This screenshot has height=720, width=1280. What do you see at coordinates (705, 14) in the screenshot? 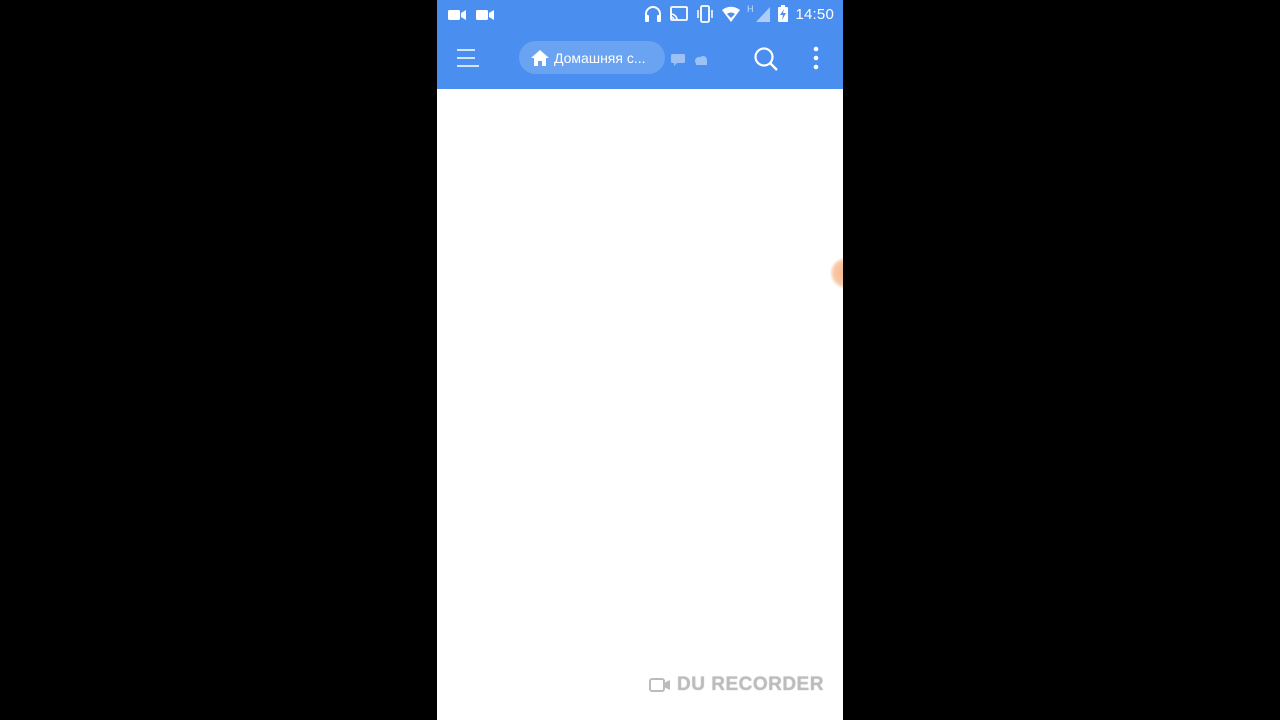
I see `vibrate-icon` at bounding box center [705, 14].